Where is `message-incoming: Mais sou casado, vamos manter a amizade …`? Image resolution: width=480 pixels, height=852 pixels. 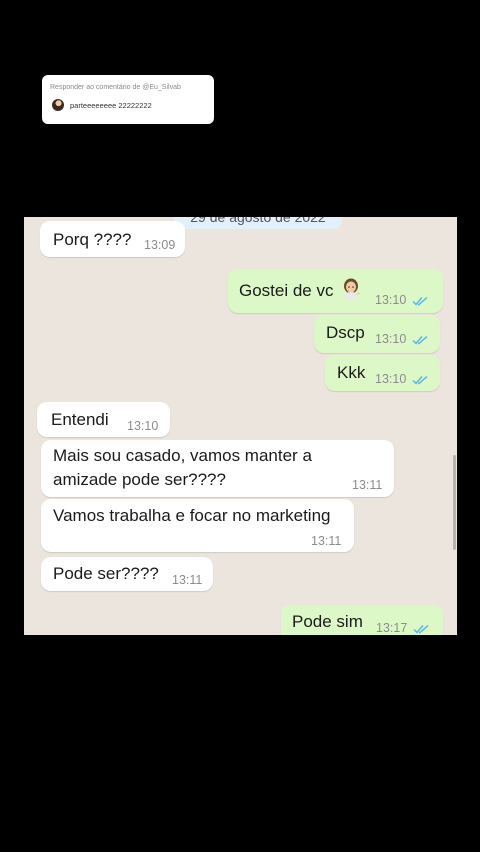 message-incoming: Mais sou casado, vamos manter a amizade … is located at coordinates (217, 468).